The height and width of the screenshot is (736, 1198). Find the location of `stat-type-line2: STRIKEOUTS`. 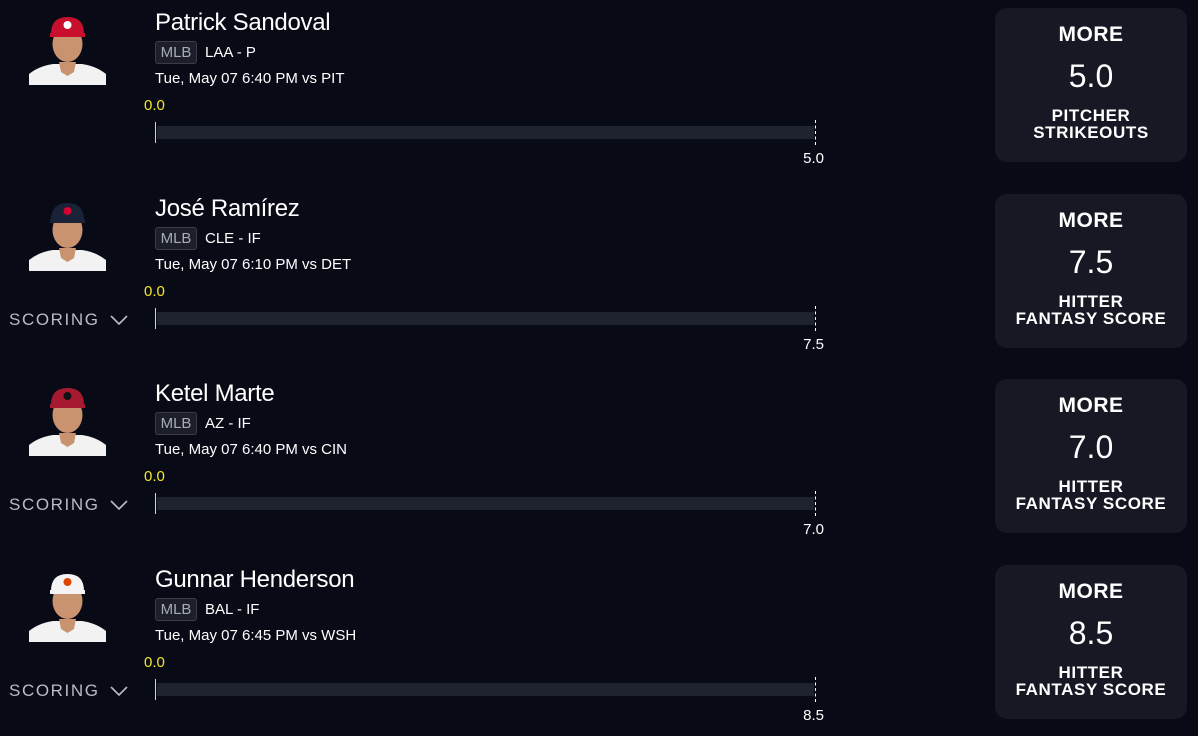

stat-type-line2: STRIKEOUTS is located at coordinates (1091, 132).